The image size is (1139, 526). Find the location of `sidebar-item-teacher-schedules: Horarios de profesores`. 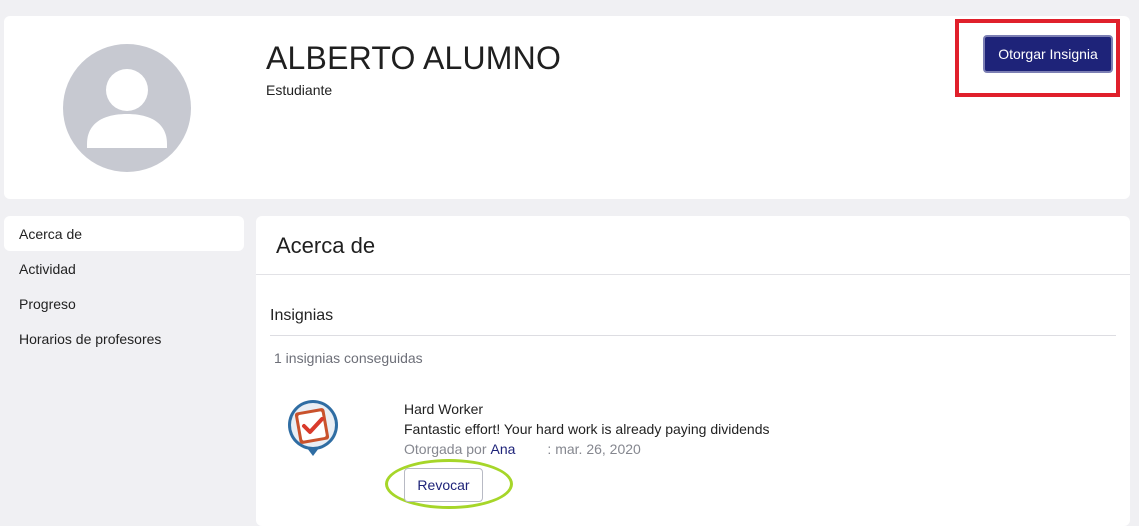

sidebar-item-teacher-schedules: Horarios de profesores is located at coordinates (124, 338).